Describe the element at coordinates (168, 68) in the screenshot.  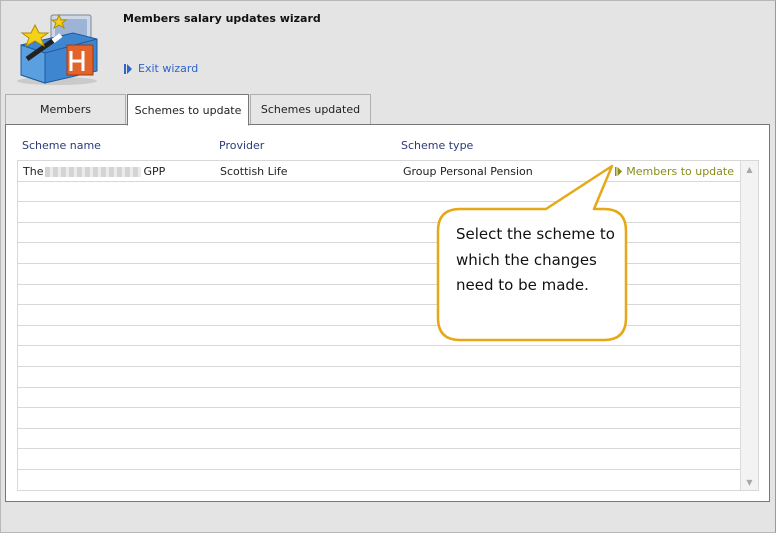
I see `exit-wizard-label: Exit wizard` at that location.